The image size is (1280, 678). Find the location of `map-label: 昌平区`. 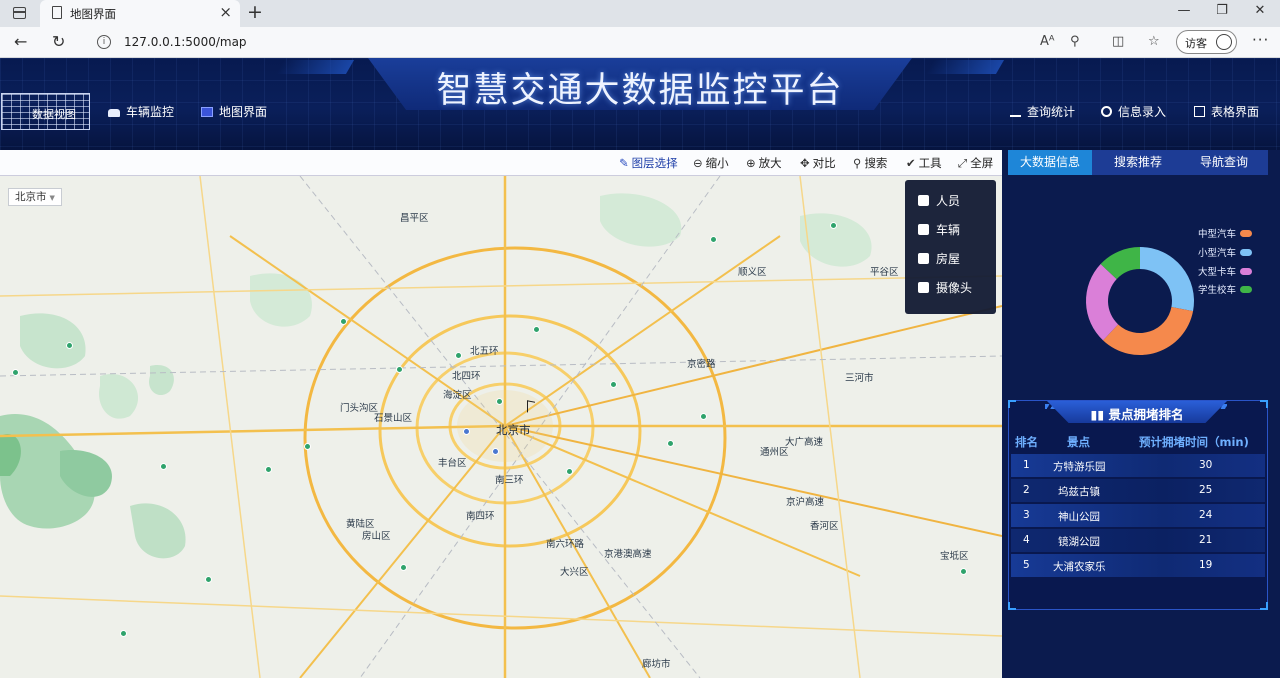

map-label: 昌平区 is located at coordinates (414, 218).